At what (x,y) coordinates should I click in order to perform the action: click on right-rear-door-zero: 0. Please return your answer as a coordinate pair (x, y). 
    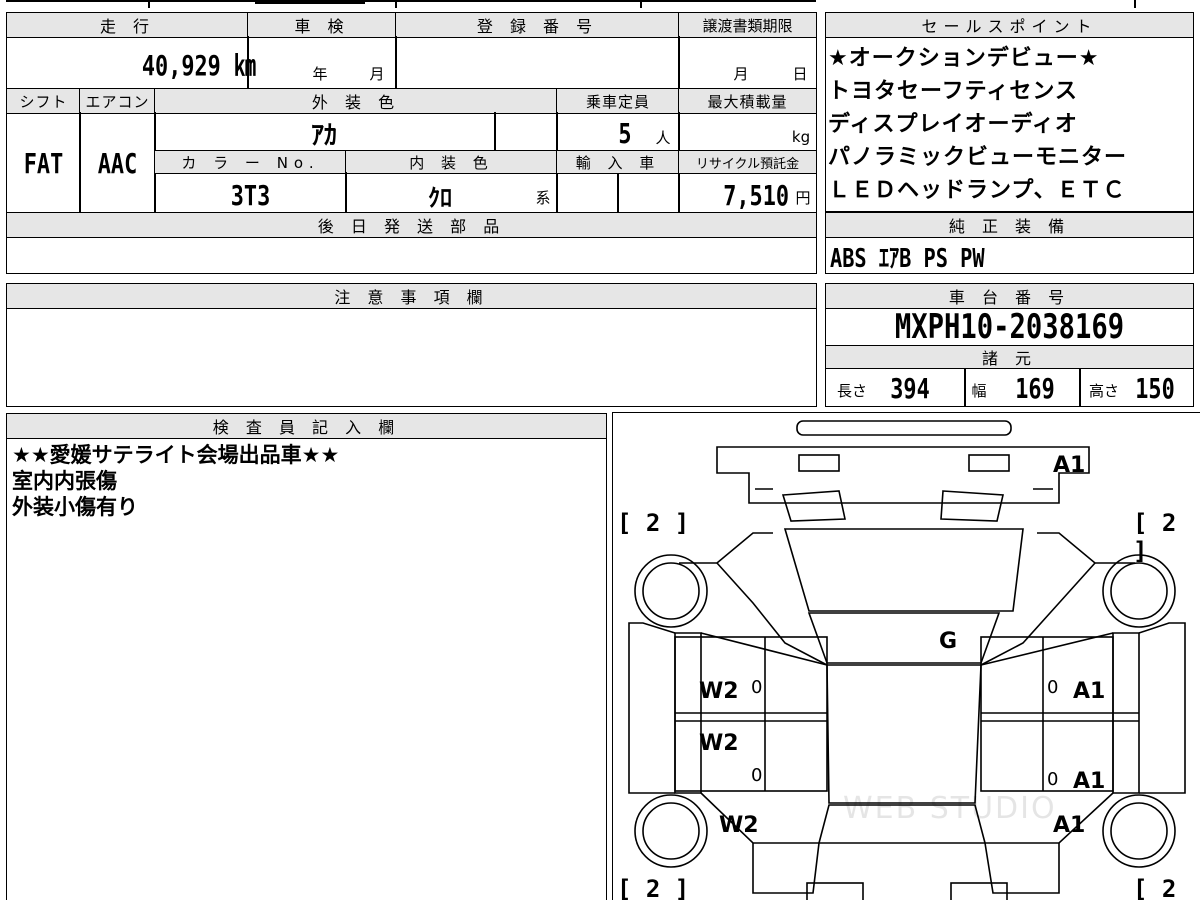
    Looking at the image, I should click on (1053, 779).